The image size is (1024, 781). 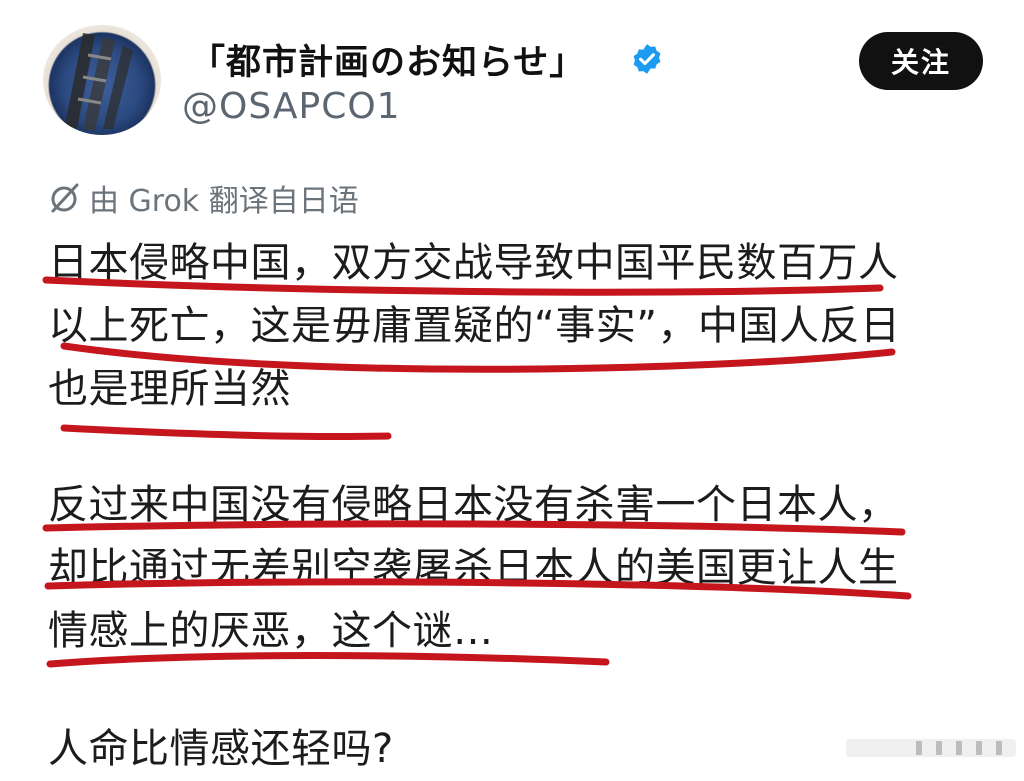 What do you see at coordinates (921, 61) in the screenshot?
I see `follow-button: 关注` at bounding box center [921, 61].